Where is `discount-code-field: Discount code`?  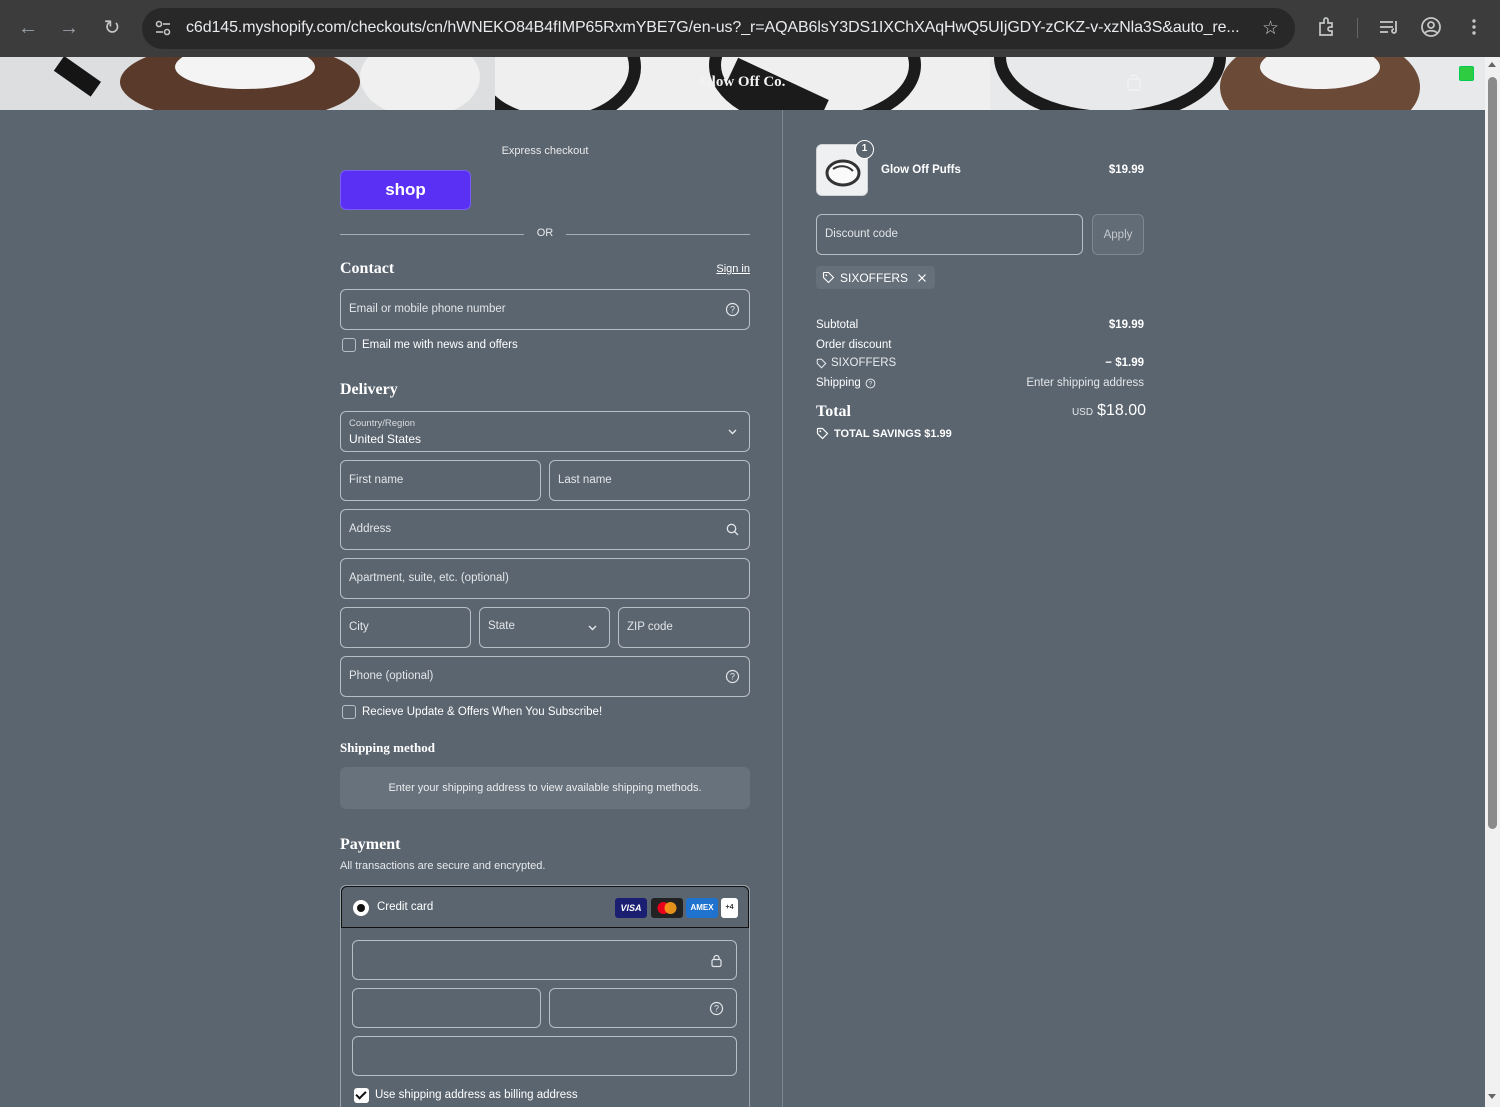
discount-code-field: Discount code is located at coordinates (949, 234).